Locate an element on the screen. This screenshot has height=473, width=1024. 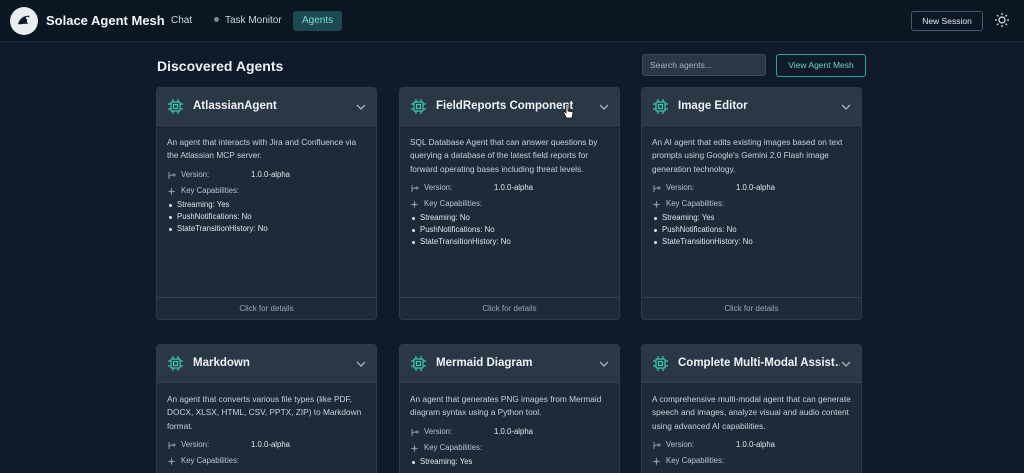
status-dot-icon is located at coordinates (216, 19).